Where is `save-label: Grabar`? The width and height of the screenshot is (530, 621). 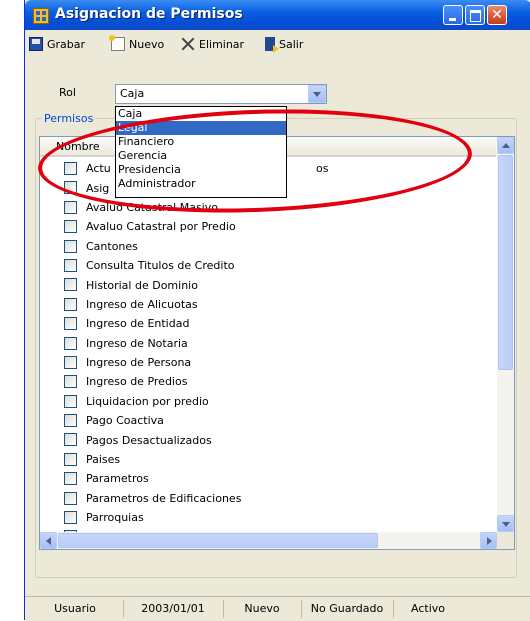
save-label: Grabar is located at coordinates (66, 44).